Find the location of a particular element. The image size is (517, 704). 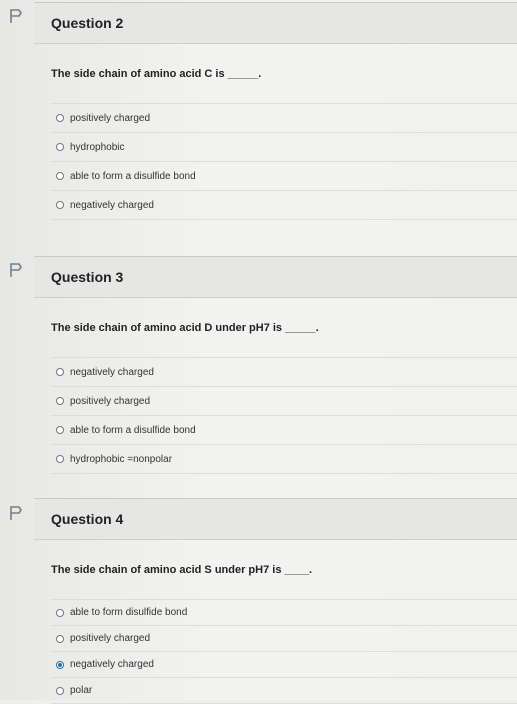

question-title: Question 2 is located at coordinates (275, 23).